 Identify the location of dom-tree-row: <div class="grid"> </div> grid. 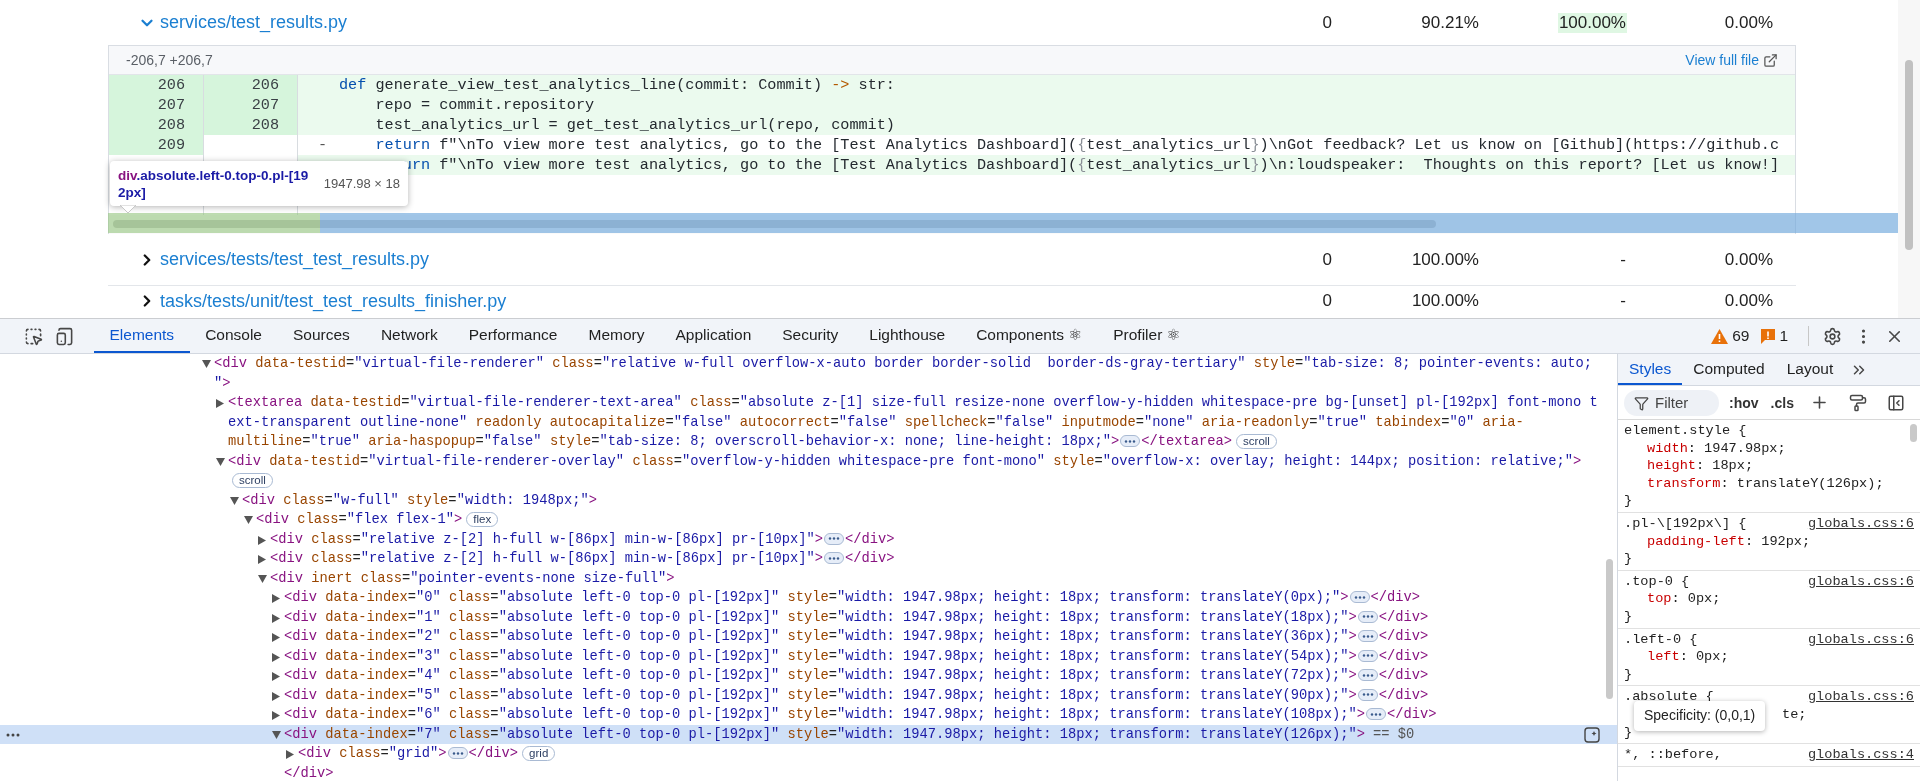
(808, 754).